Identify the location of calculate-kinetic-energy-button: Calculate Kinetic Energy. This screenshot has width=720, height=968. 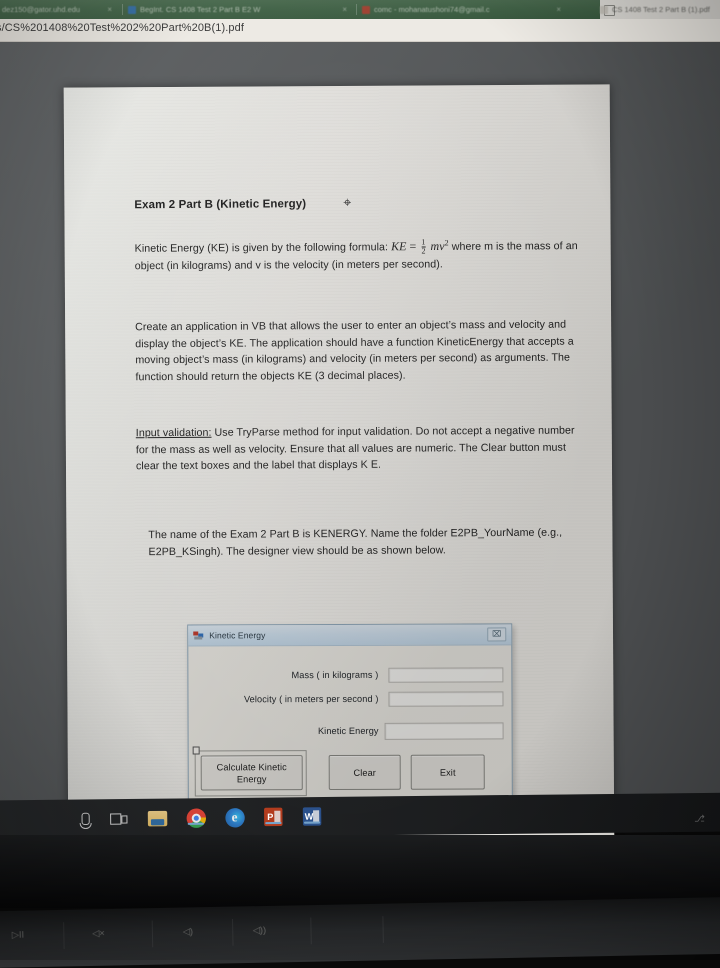
(251, 773).